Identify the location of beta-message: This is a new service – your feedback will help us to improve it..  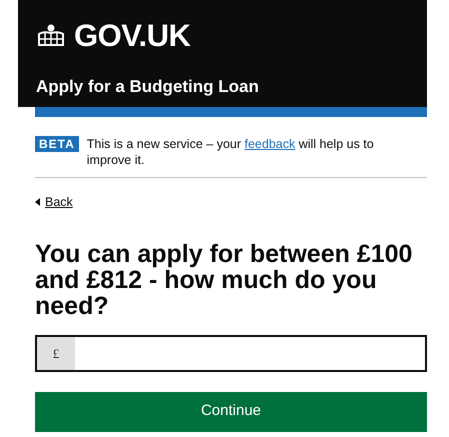
(230, 152).